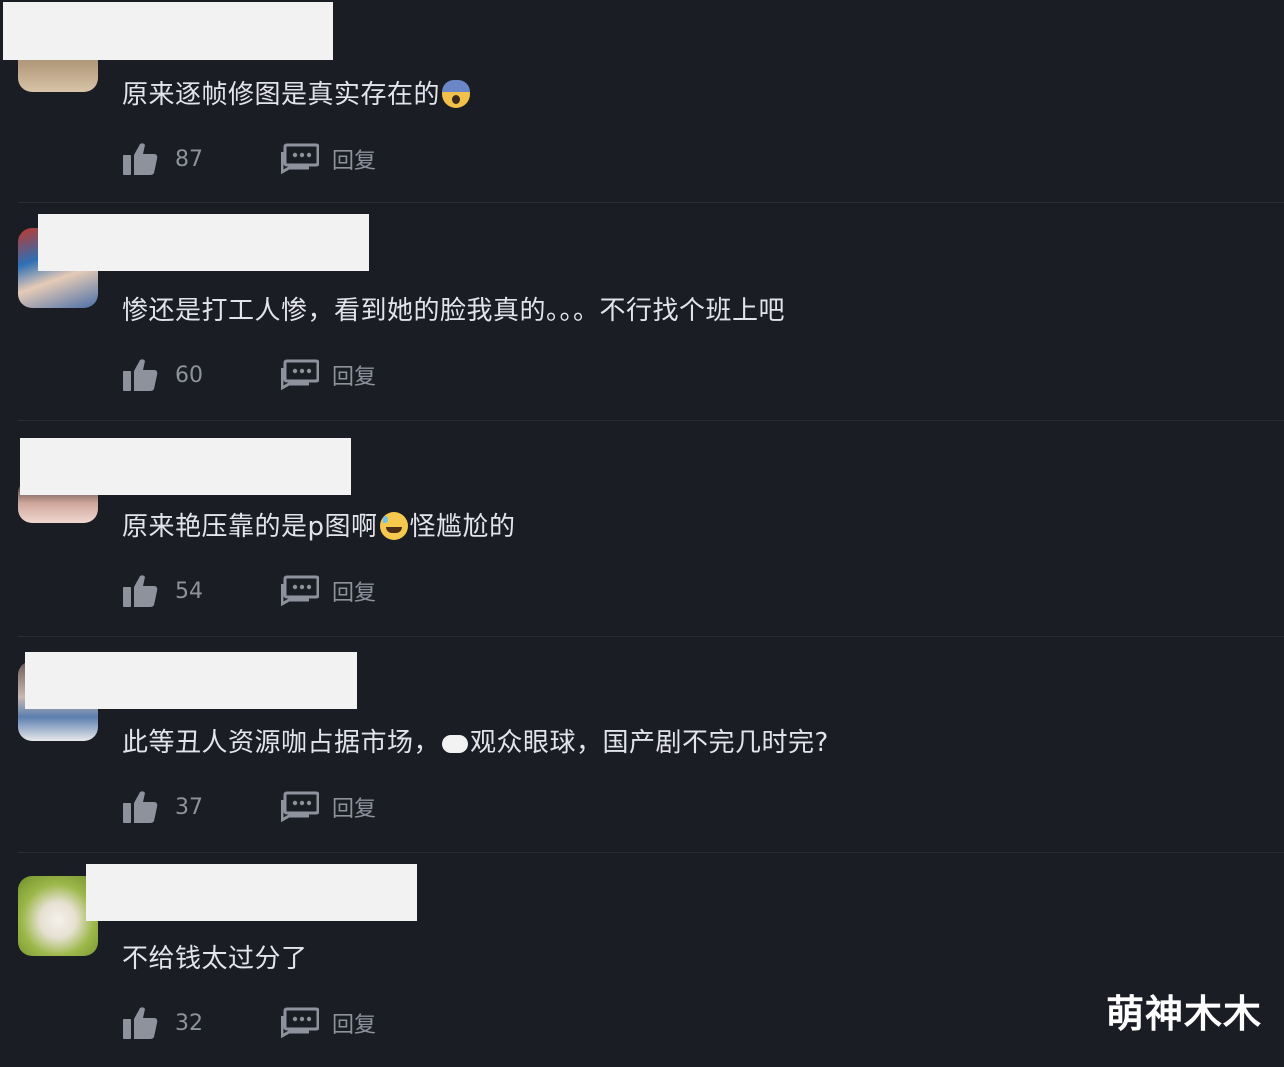  Describe the element at coordinates (475, 743) in the screenshot. I see `comment-text: 此等丑人资源咖占据市场， 观众眼球，国产剧不完几时完?` at that location.